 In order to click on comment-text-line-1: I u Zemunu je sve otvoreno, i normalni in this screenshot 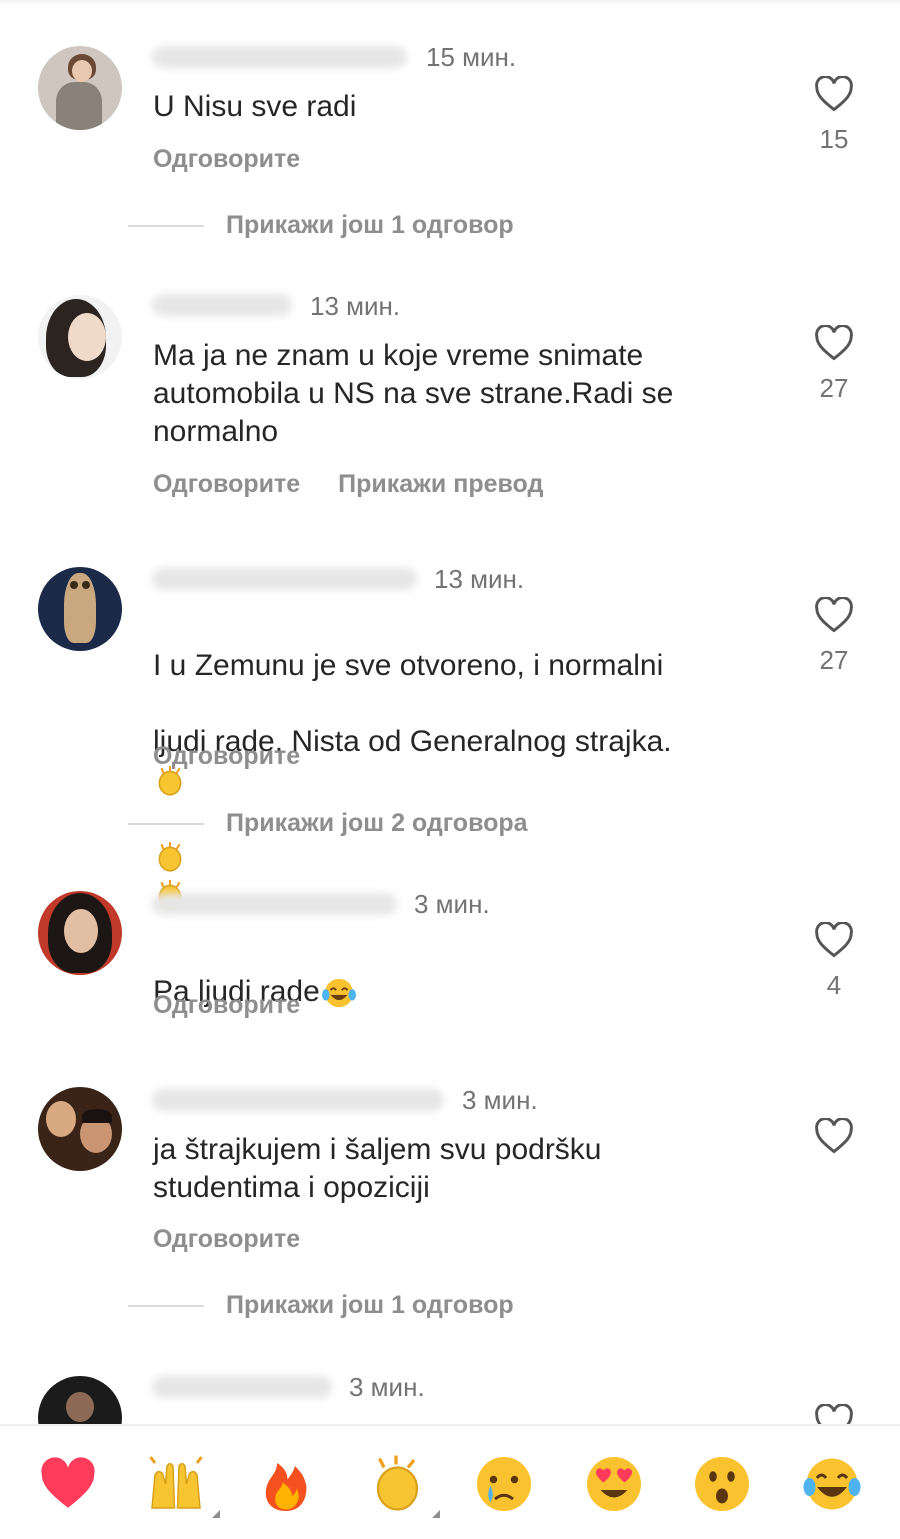, I will do `click(408, 665)`.